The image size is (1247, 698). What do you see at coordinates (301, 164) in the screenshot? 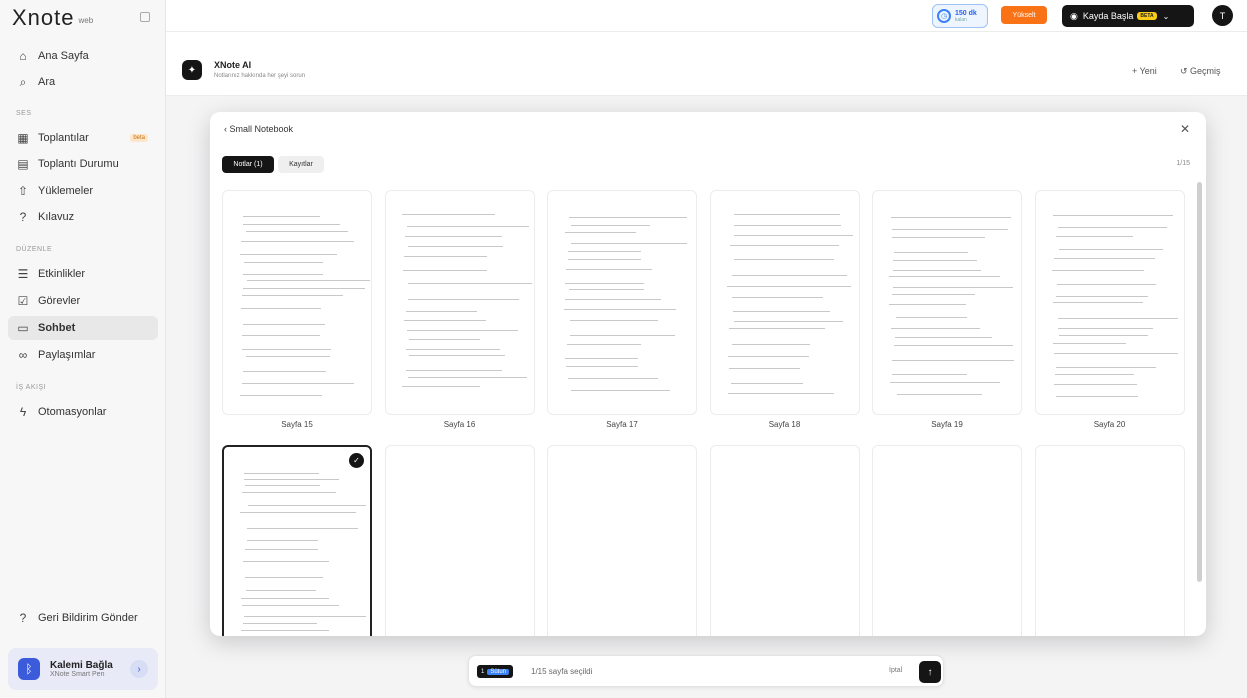
I see `tab-recordings: Kayıtlar` at bounding box center [301, 164].